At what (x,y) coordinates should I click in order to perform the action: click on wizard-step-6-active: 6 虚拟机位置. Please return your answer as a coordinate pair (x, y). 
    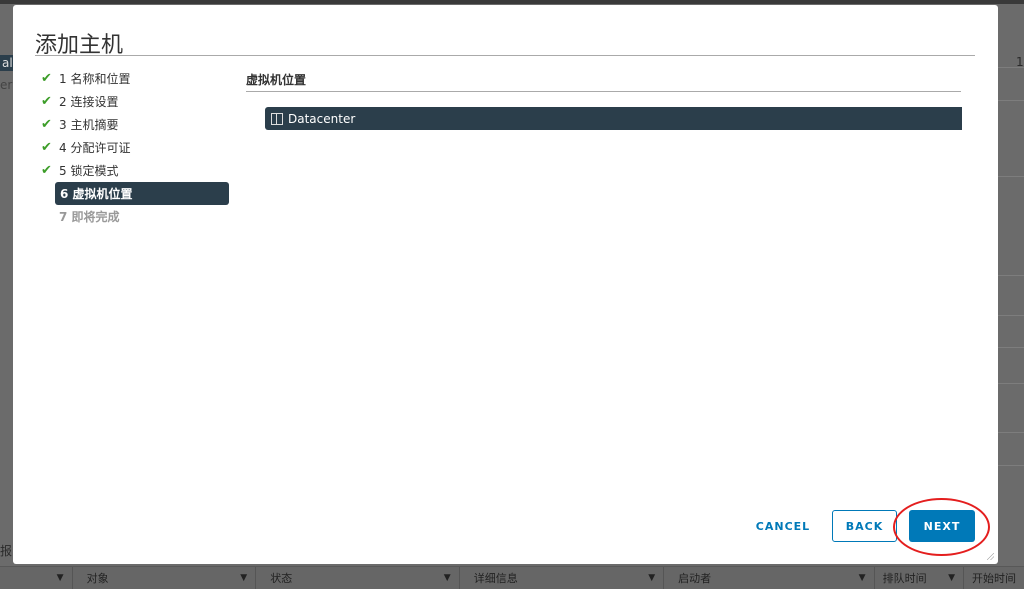
    Looking at the image, I should click on (142, 193).